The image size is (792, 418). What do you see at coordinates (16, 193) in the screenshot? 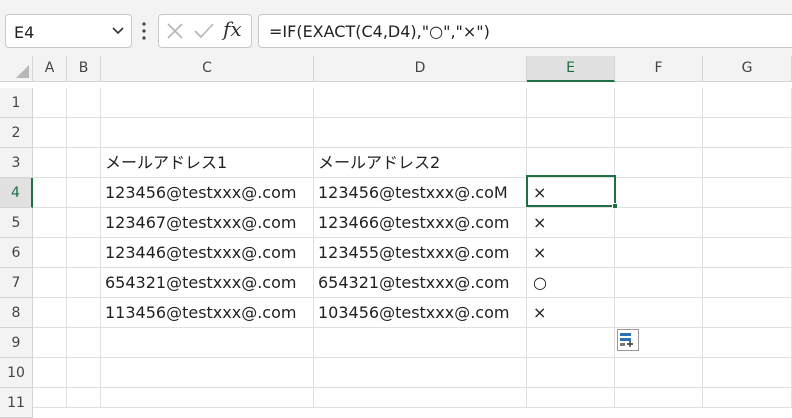
I see `row-header-4: 4` at bounding box center [16, 193].